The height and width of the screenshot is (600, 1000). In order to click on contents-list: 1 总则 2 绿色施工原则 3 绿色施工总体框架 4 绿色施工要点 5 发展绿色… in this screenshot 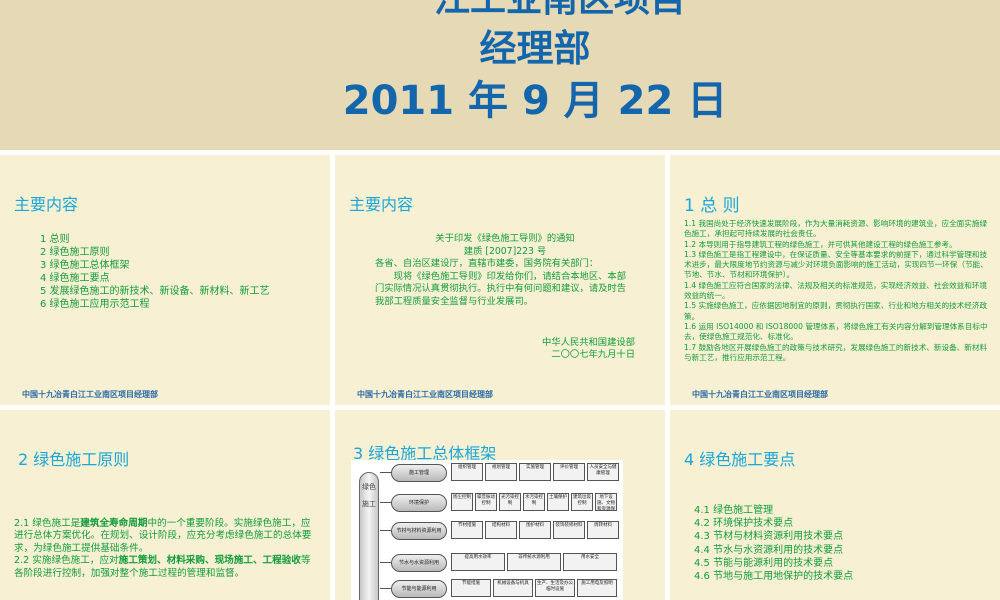, I will do `click(155, 272)`.